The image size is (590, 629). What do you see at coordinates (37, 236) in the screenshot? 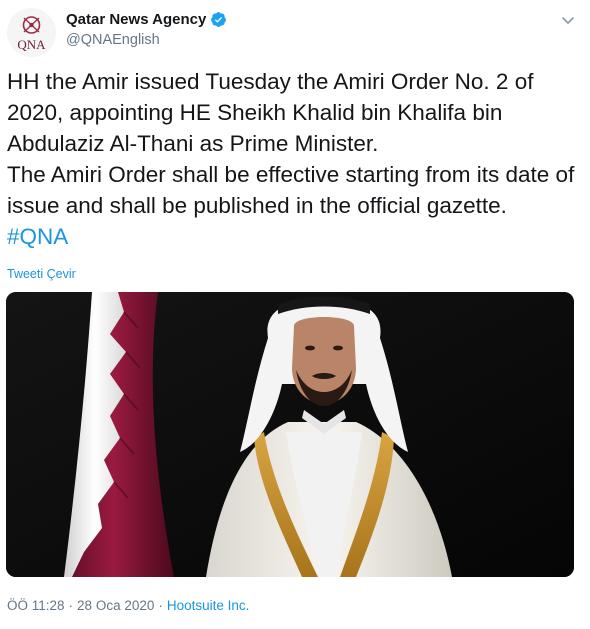
I see `hashtag-link: #QNA` at bounding box center [37, 236].